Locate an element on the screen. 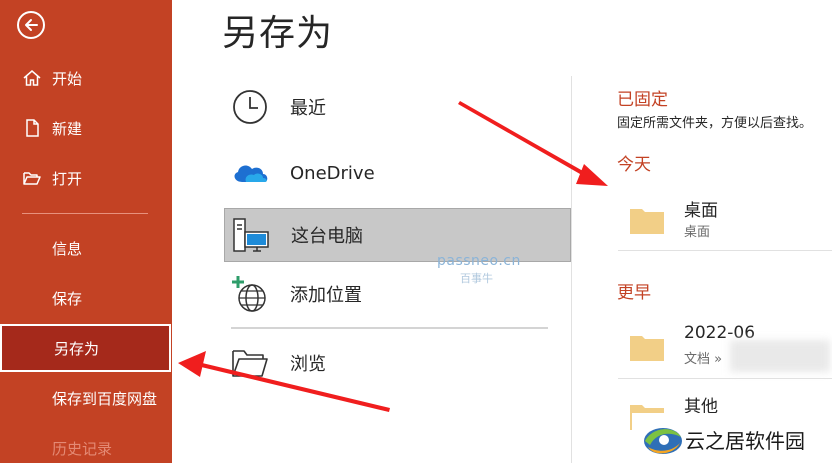  watermark-logo: 云之居软件园 is located at coordinates (732, 438).